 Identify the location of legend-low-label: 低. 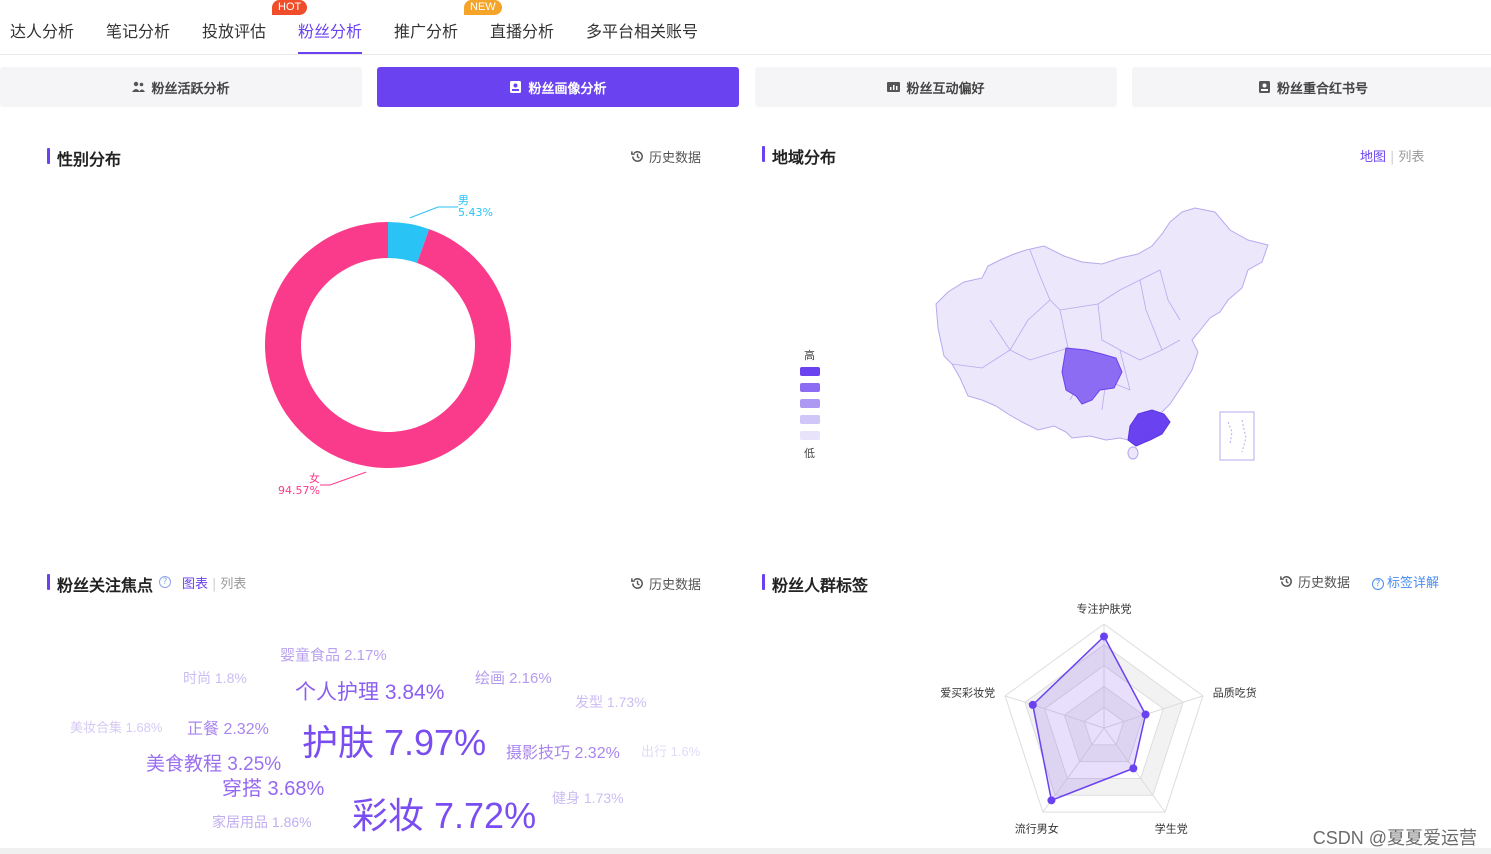
(809, 453).